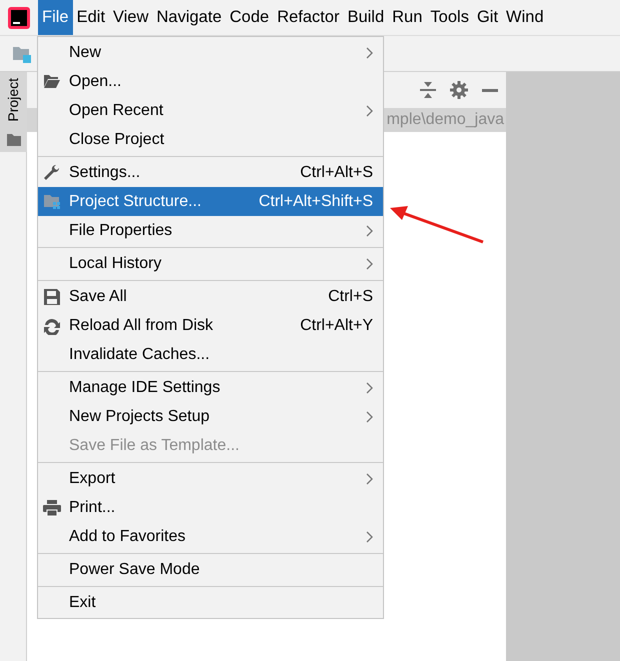 This screenshot has width=620, height=661. Describe the element at coordinates (52, 173) in the screenshot. I see `wrench-icon` at that location.